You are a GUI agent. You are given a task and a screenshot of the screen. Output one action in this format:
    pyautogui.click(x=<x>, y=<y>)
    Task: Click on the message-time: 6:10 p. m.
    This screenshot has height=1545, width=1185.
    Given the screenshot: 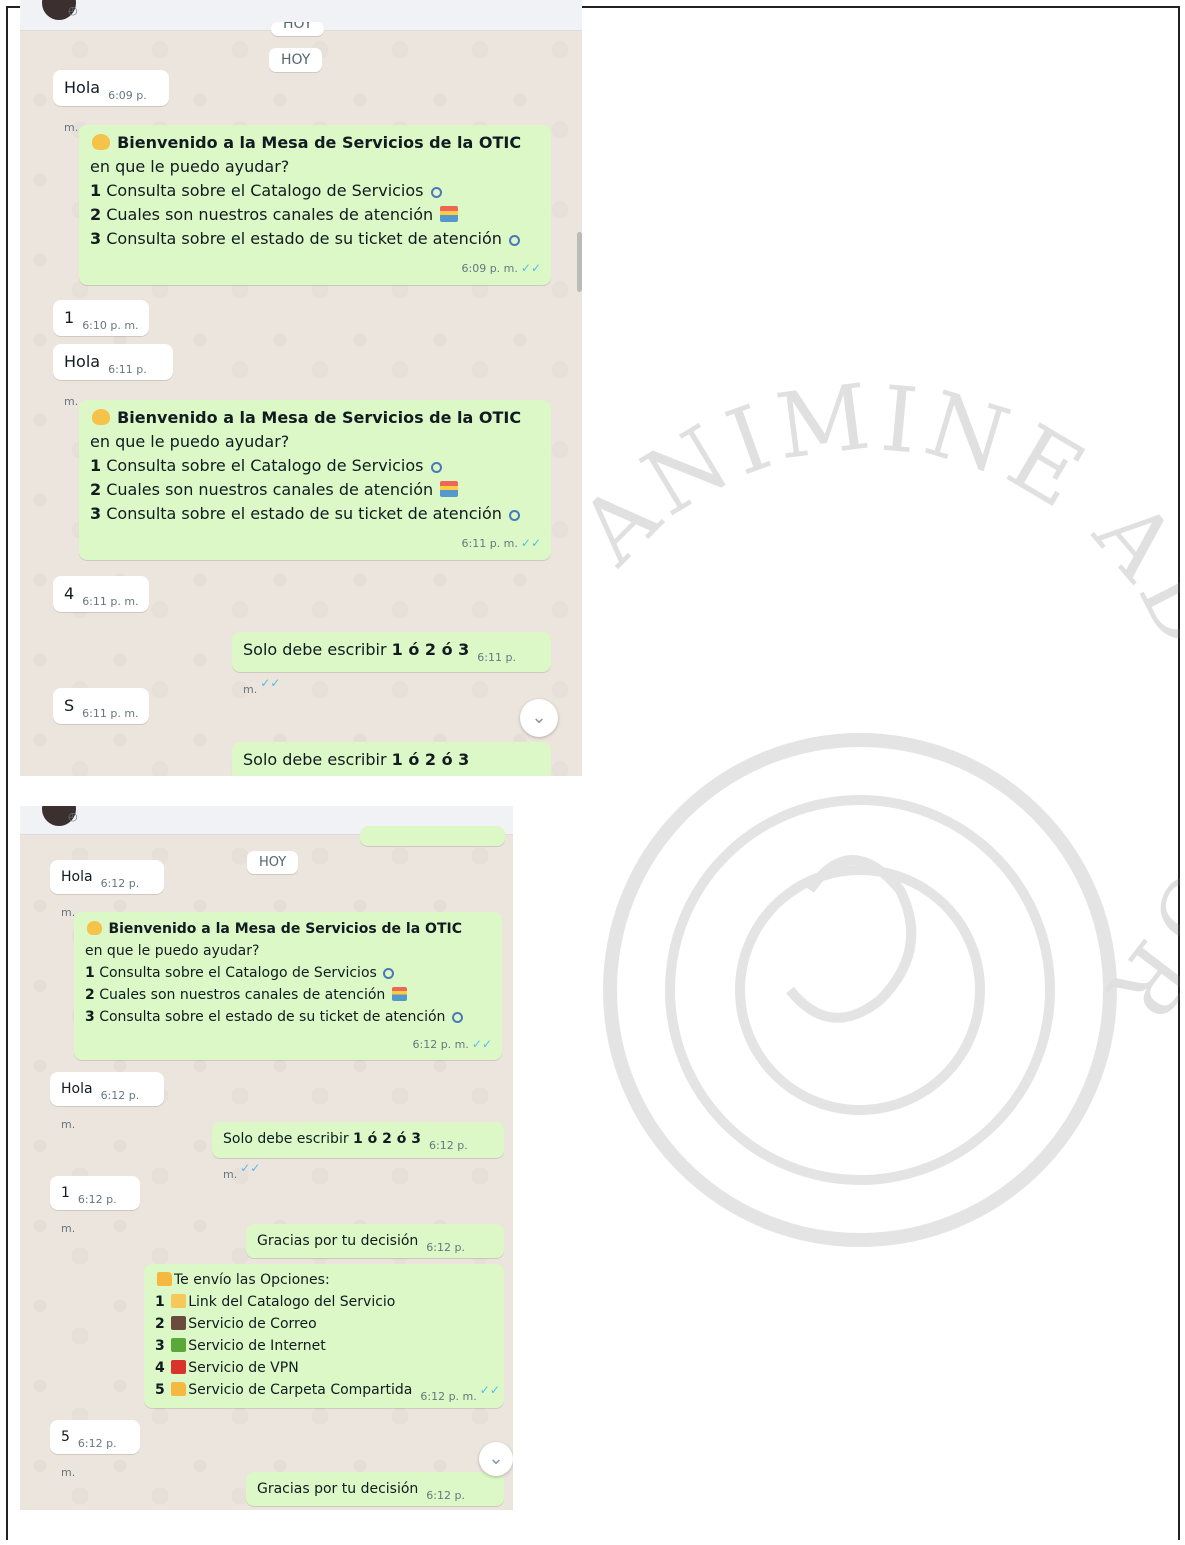 What is the action you would take?
    pyautogui.click(x=110, y=325)
    